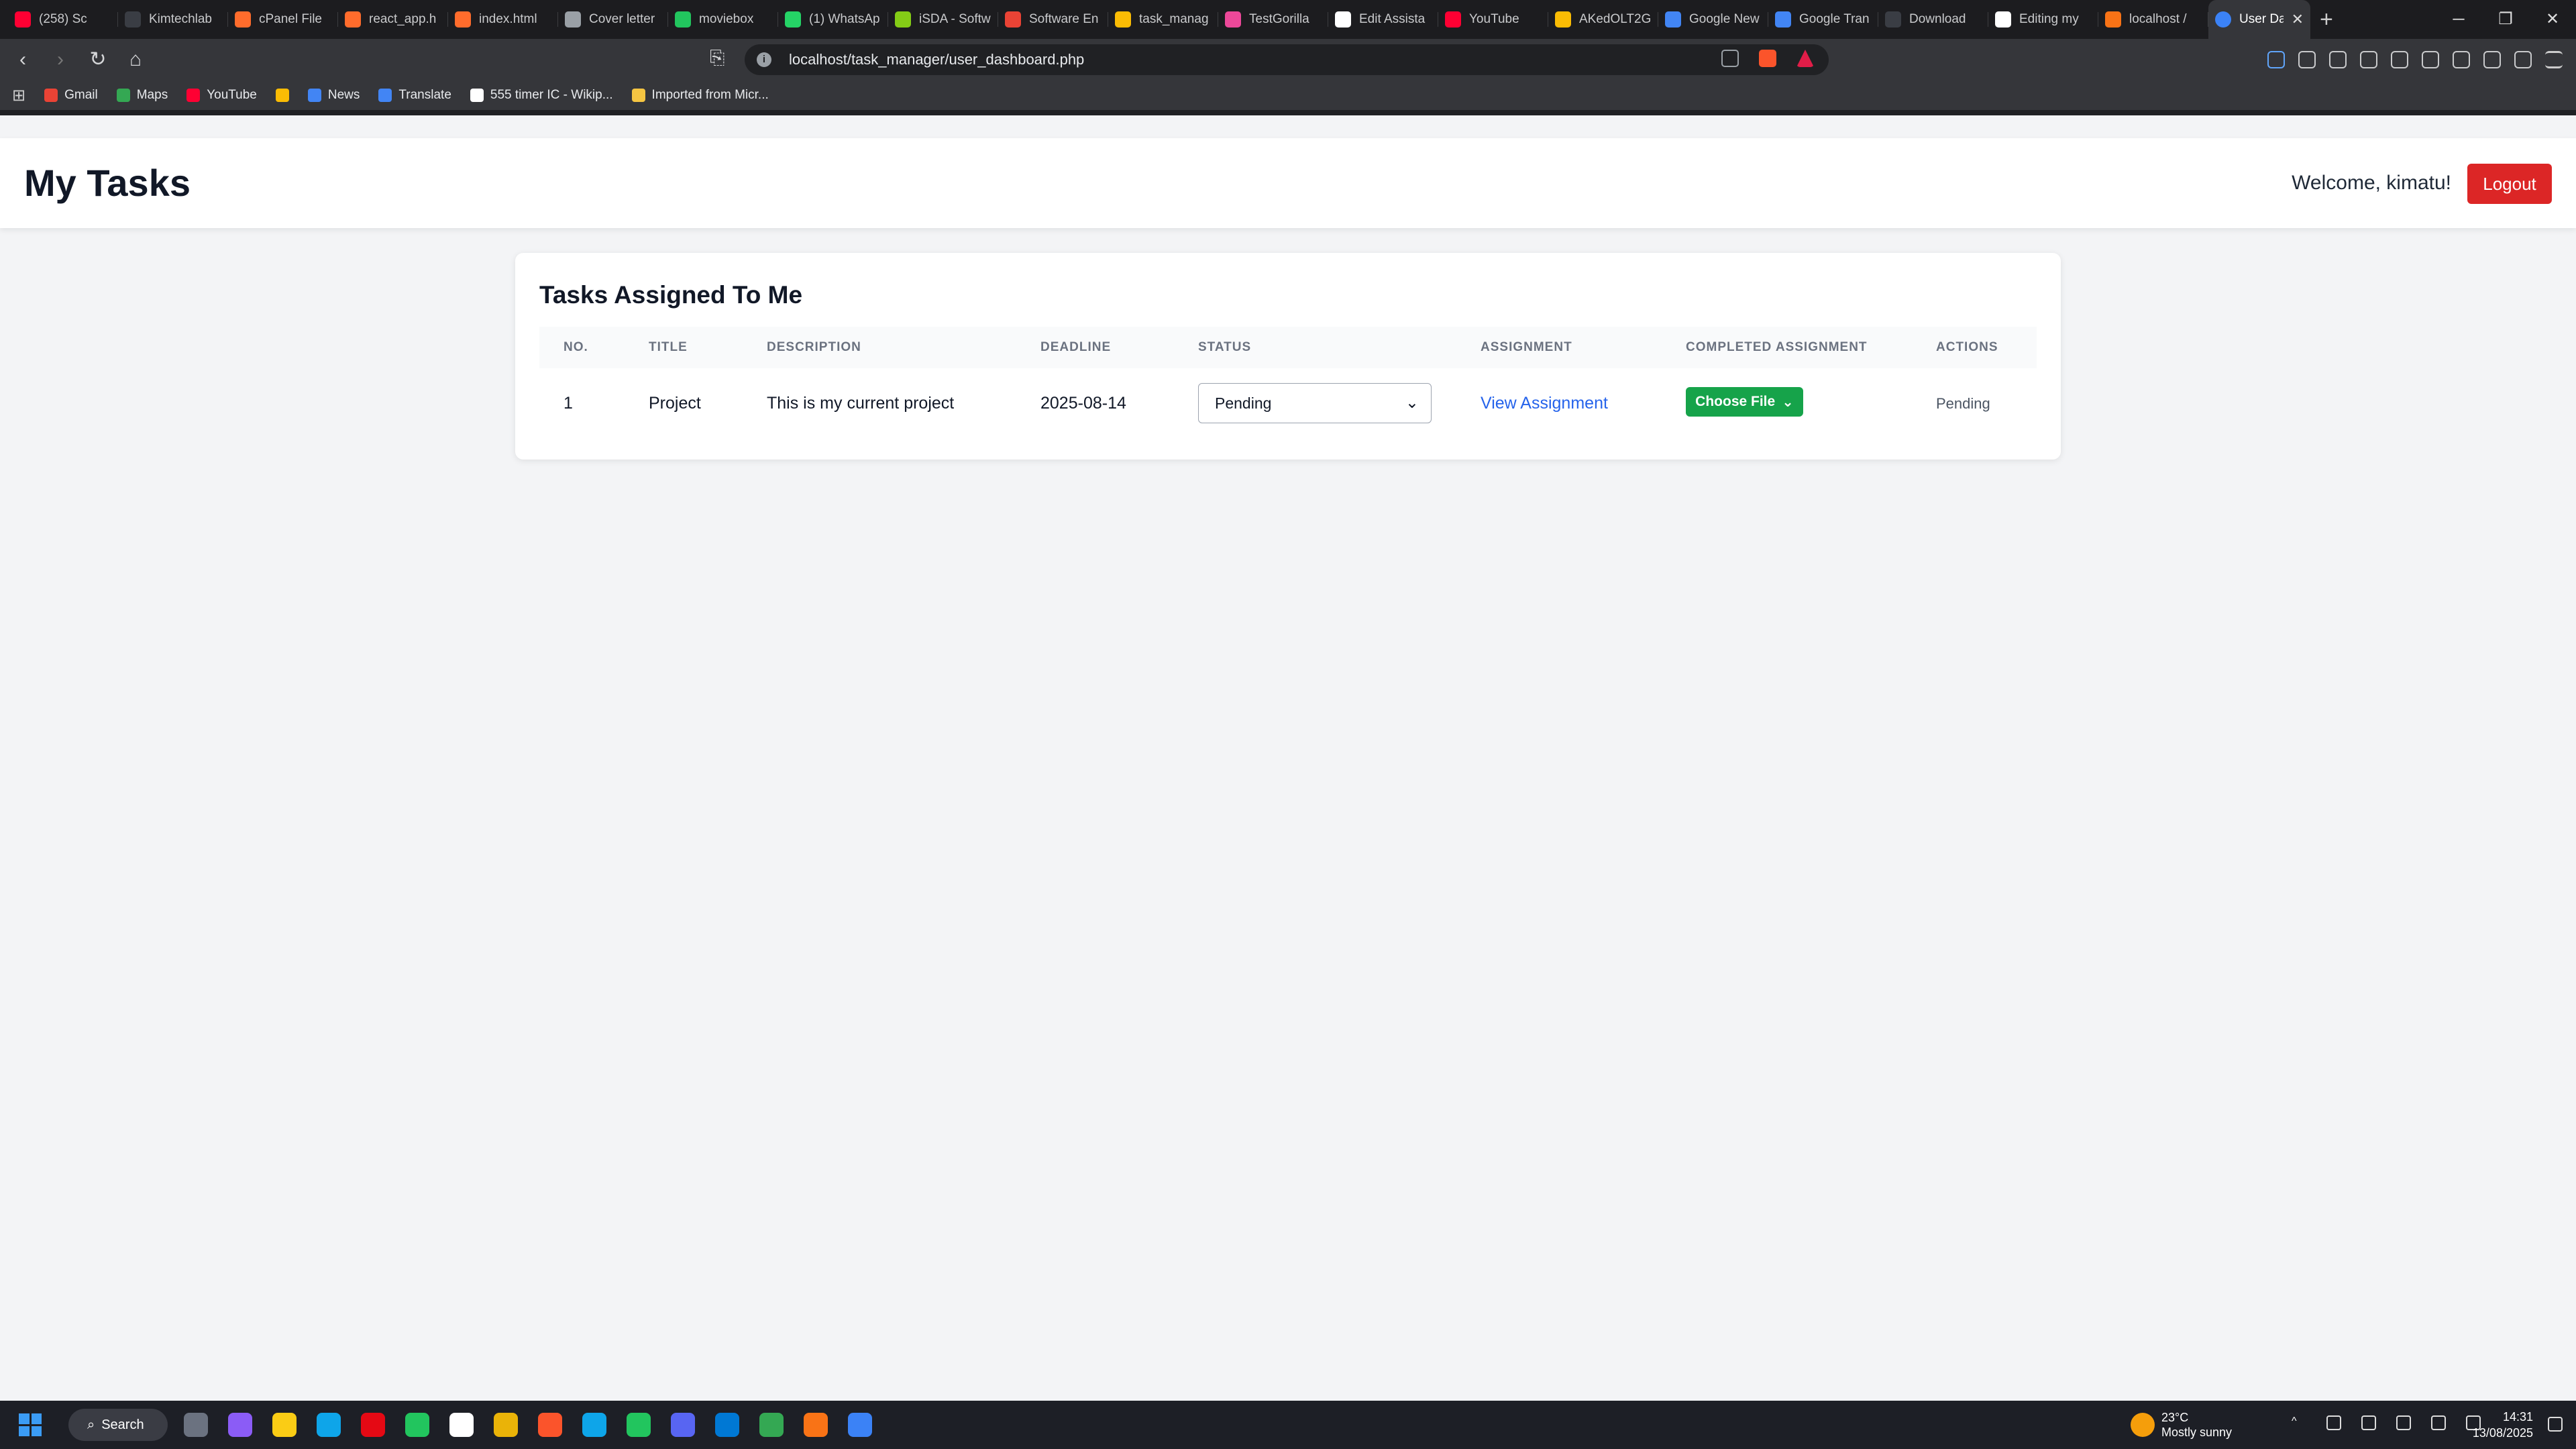 This screenshot has width=2576, height=1449. Describe the element at coordinates (2509, 184) in the screenshot. I see `logout-button: Logout` at that location.